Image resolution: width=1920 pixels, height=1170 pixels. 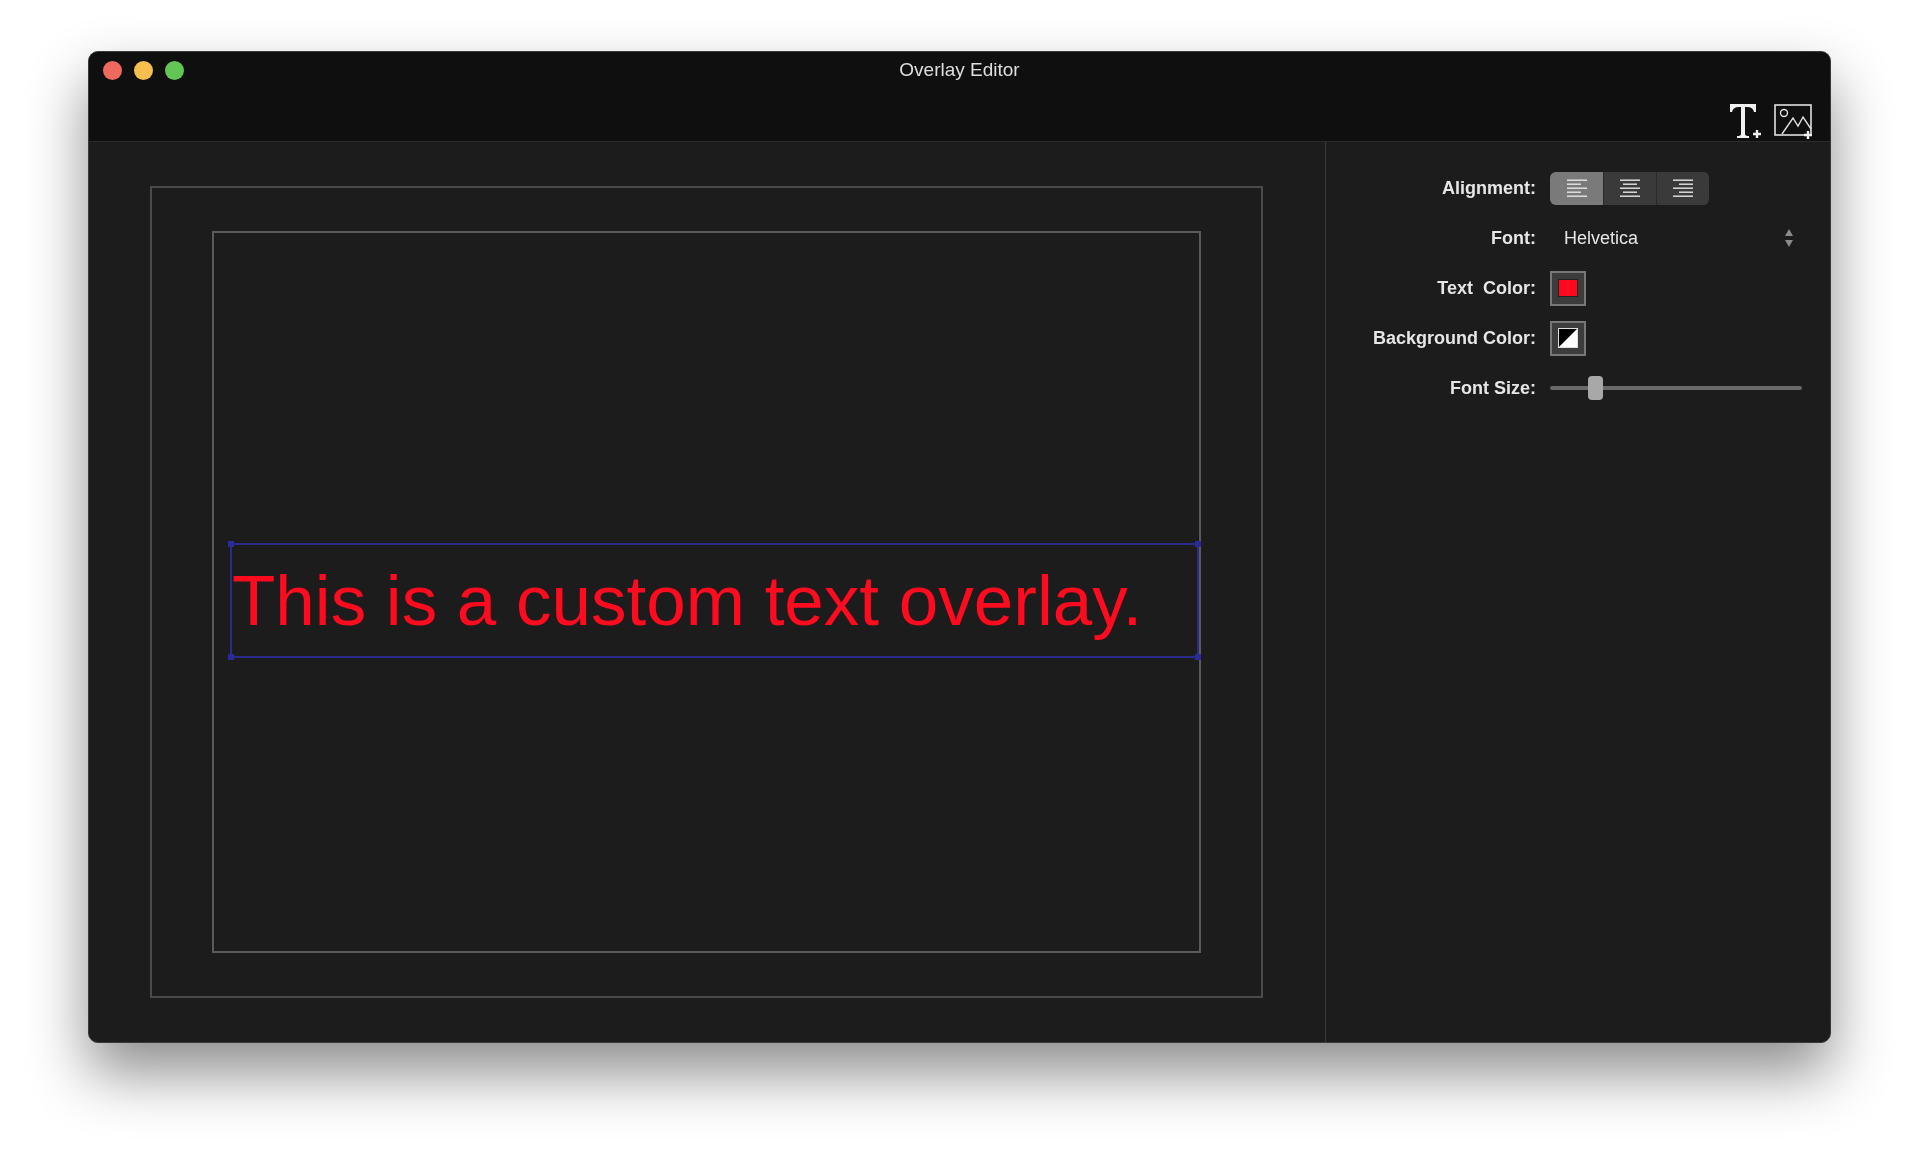 What do you see at coordinates (1488, 188) in the screenshot?
I see `alignment-label: Alignment:` at bounding box center [1488, 188].